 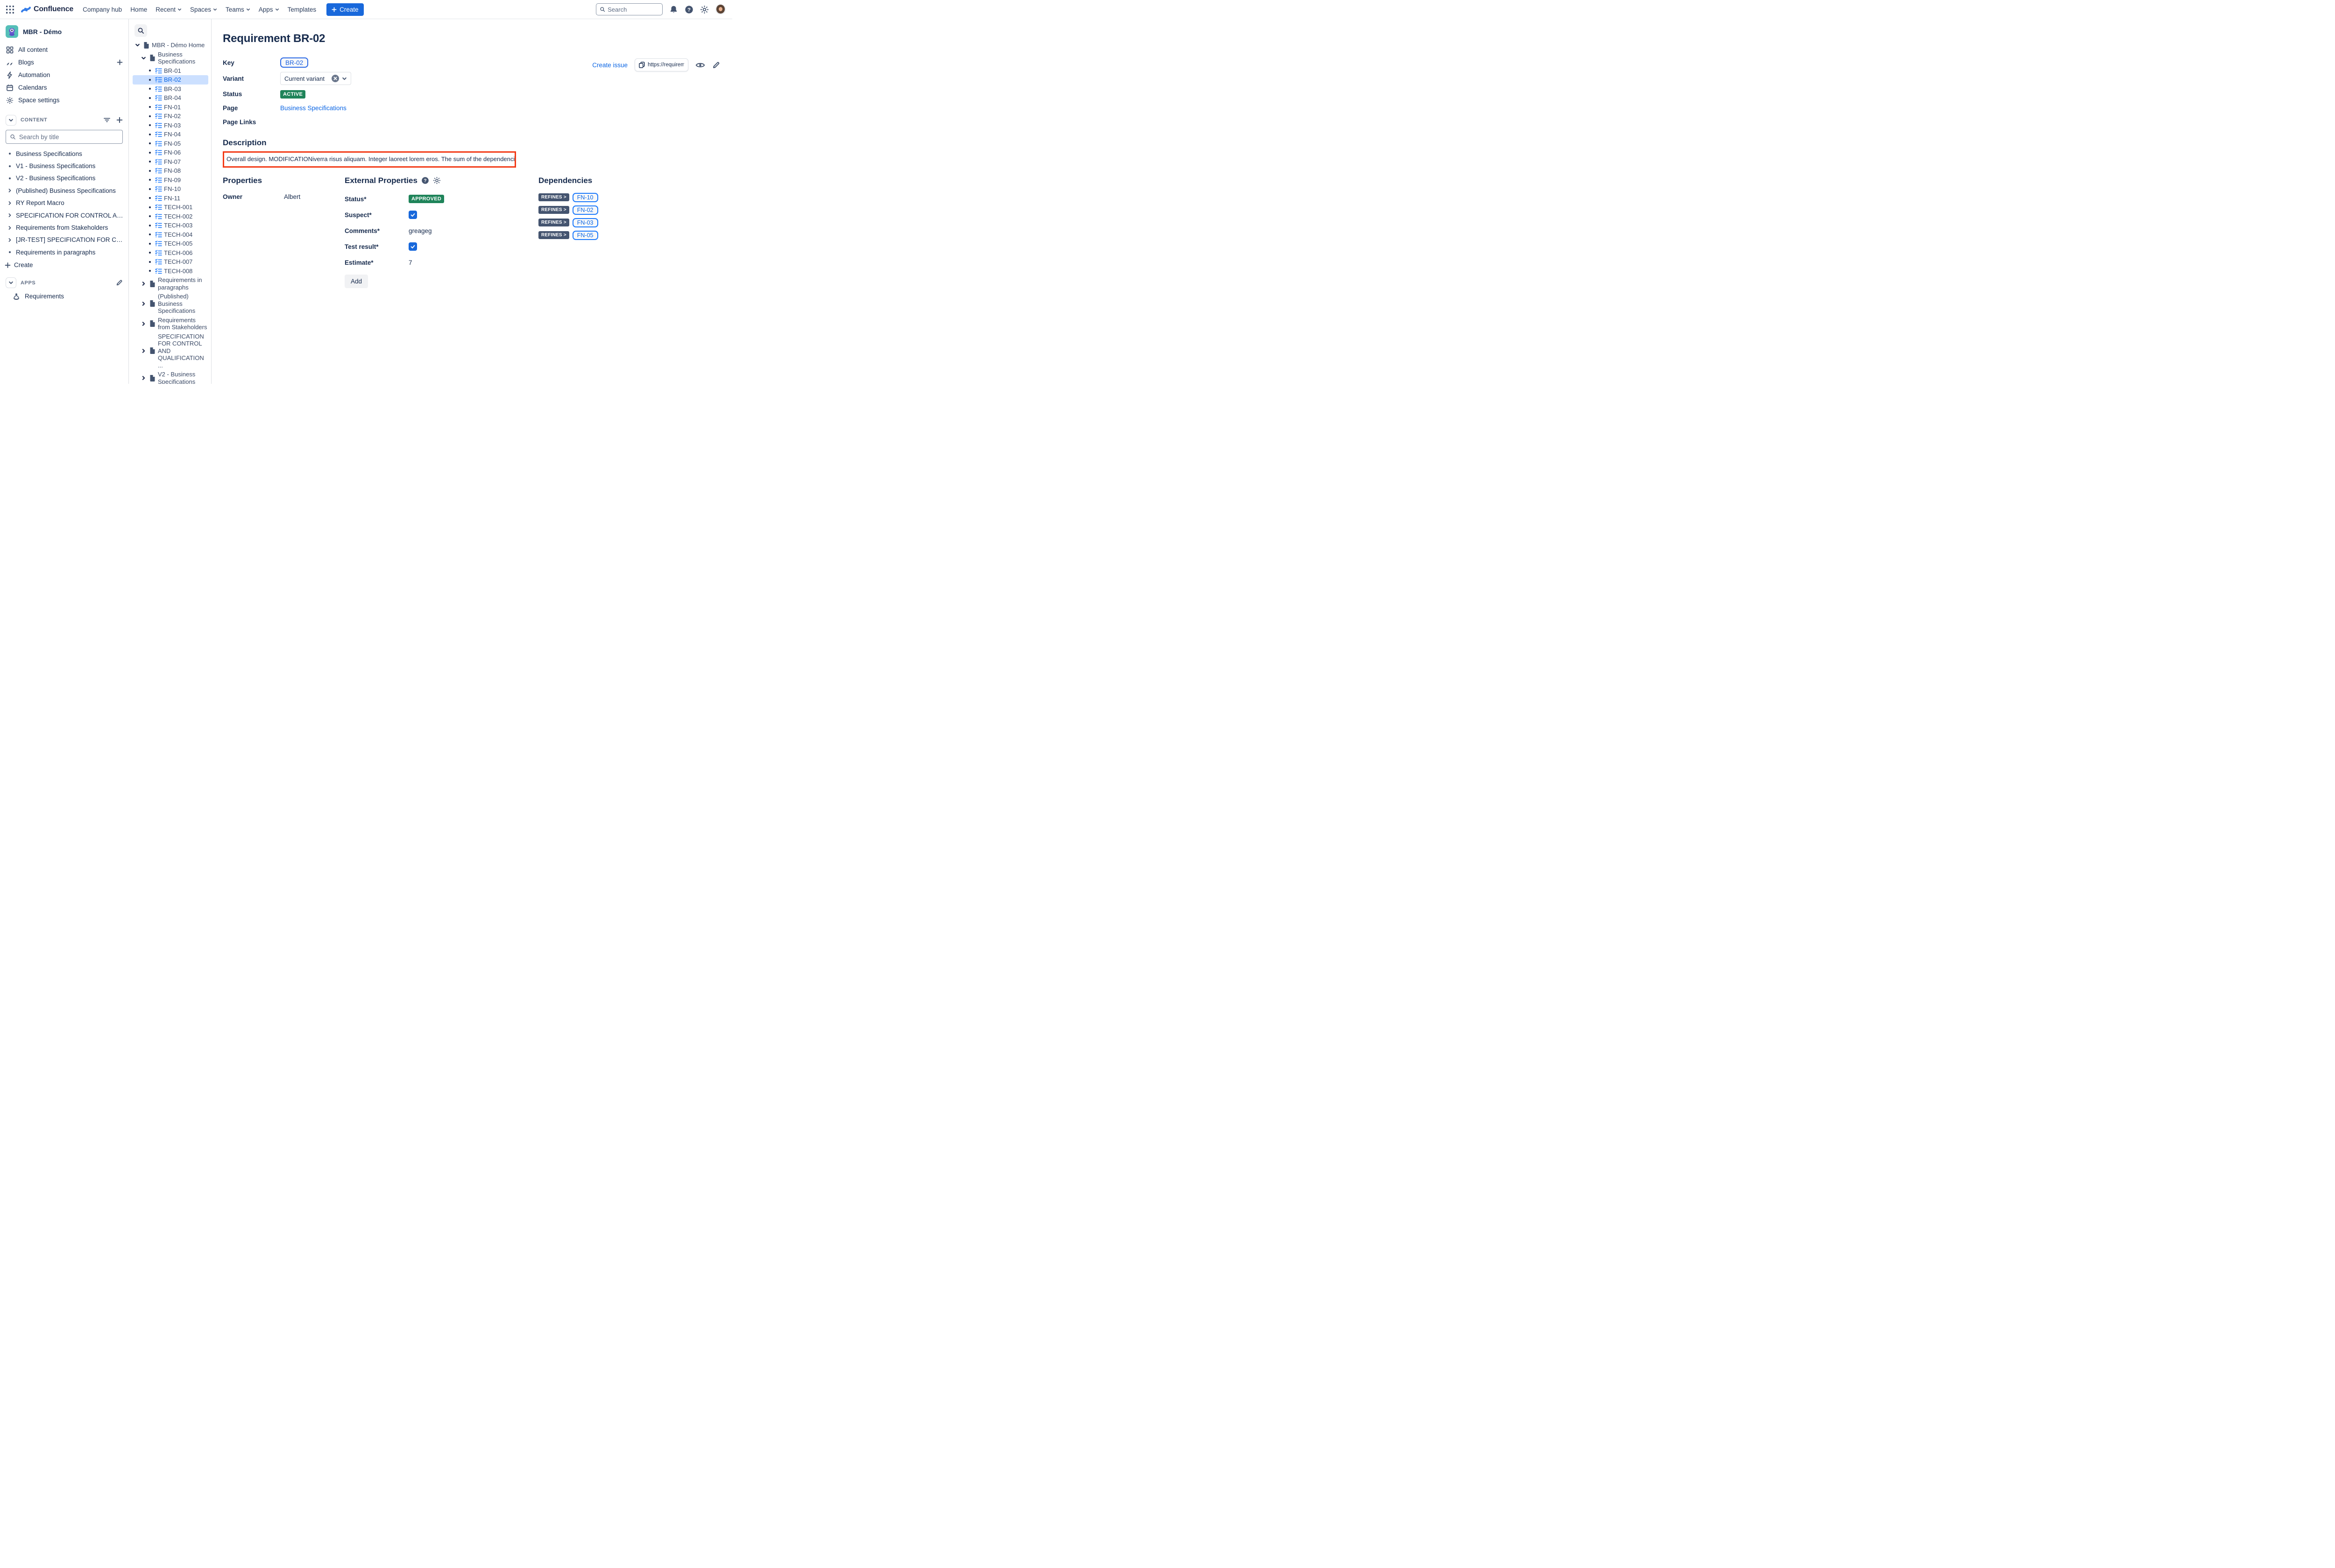 I want to click on tree-item: MBR - Démo Home, so click(x=170, y=45).